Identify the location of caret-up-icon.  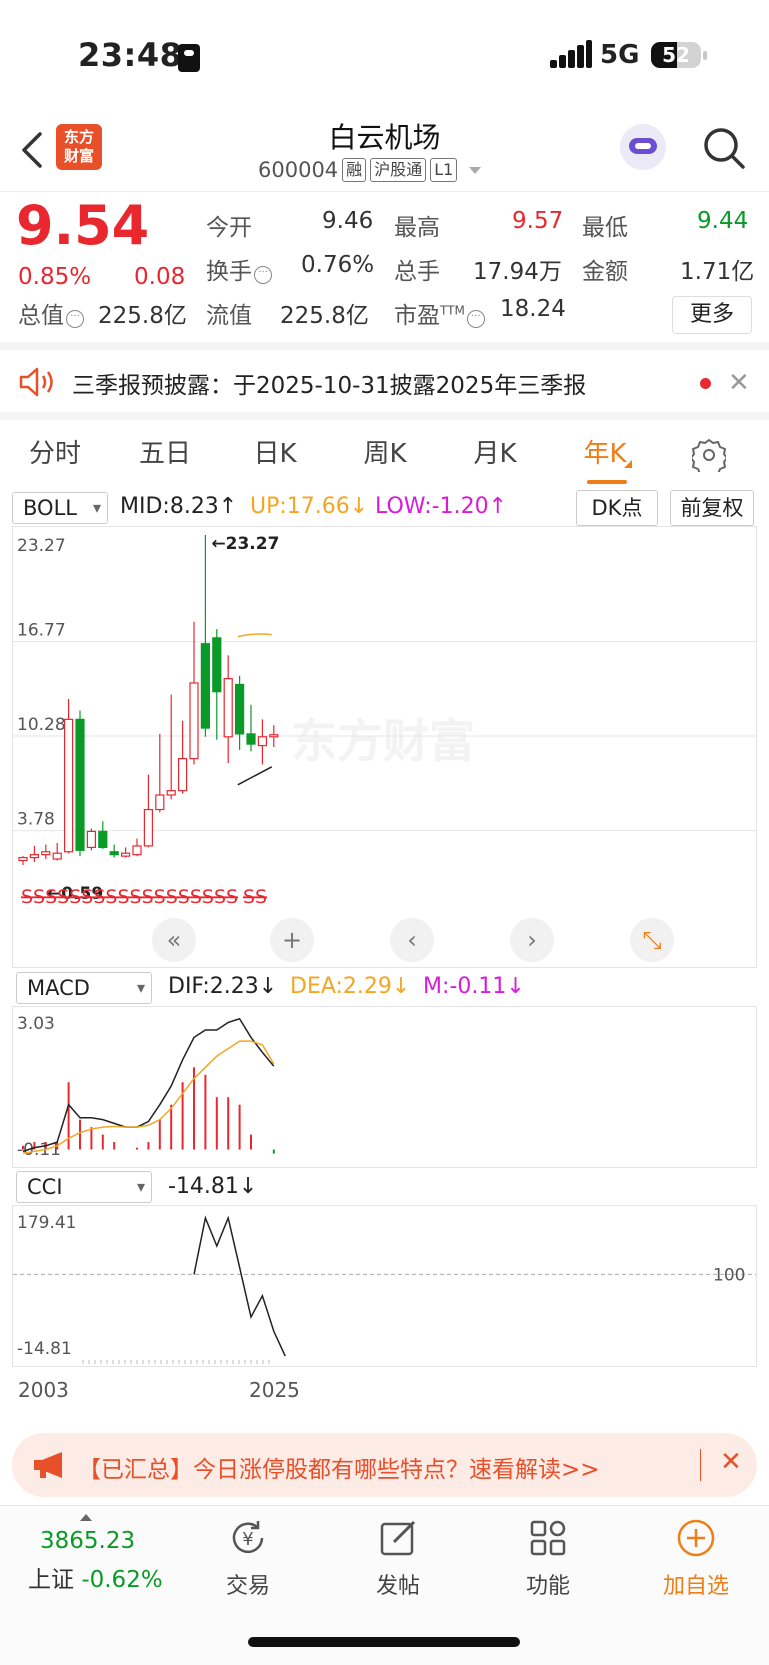
(86, 1517).